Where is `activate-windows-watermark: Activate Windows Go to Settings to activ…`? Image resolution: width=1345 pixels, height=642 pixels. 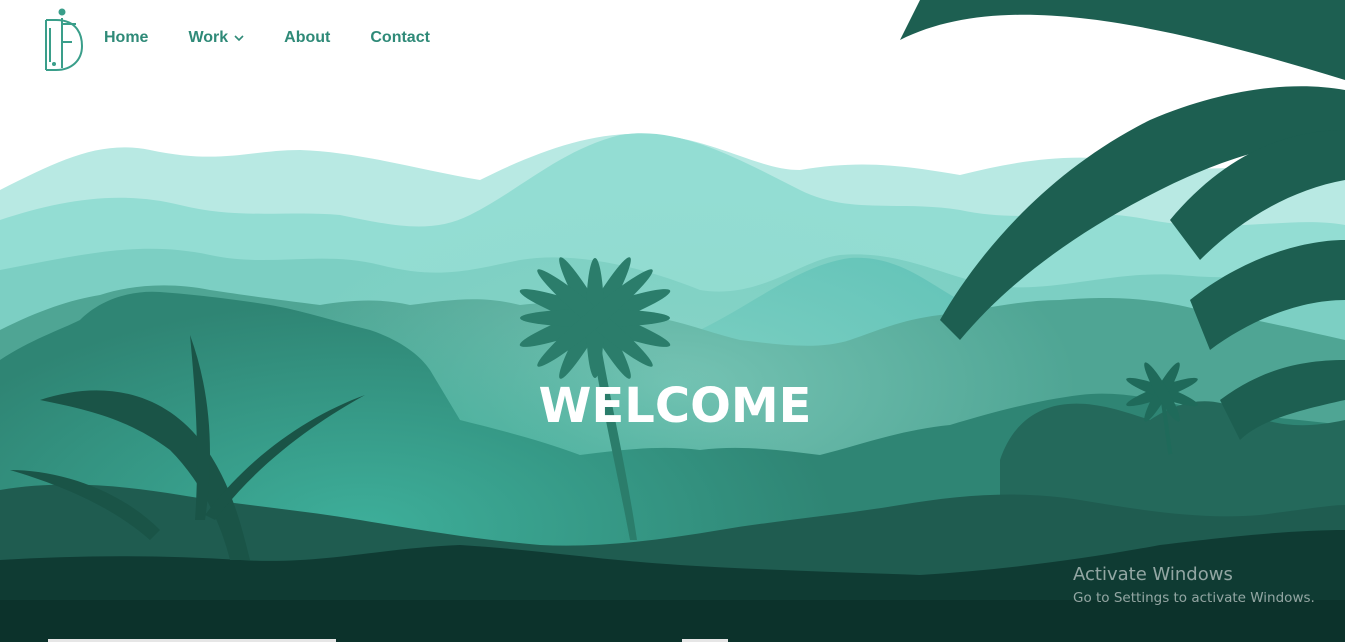 activate-windows-watermark: Activate Windows Go to Settings to activ… is located at coordinates (1194, 586).